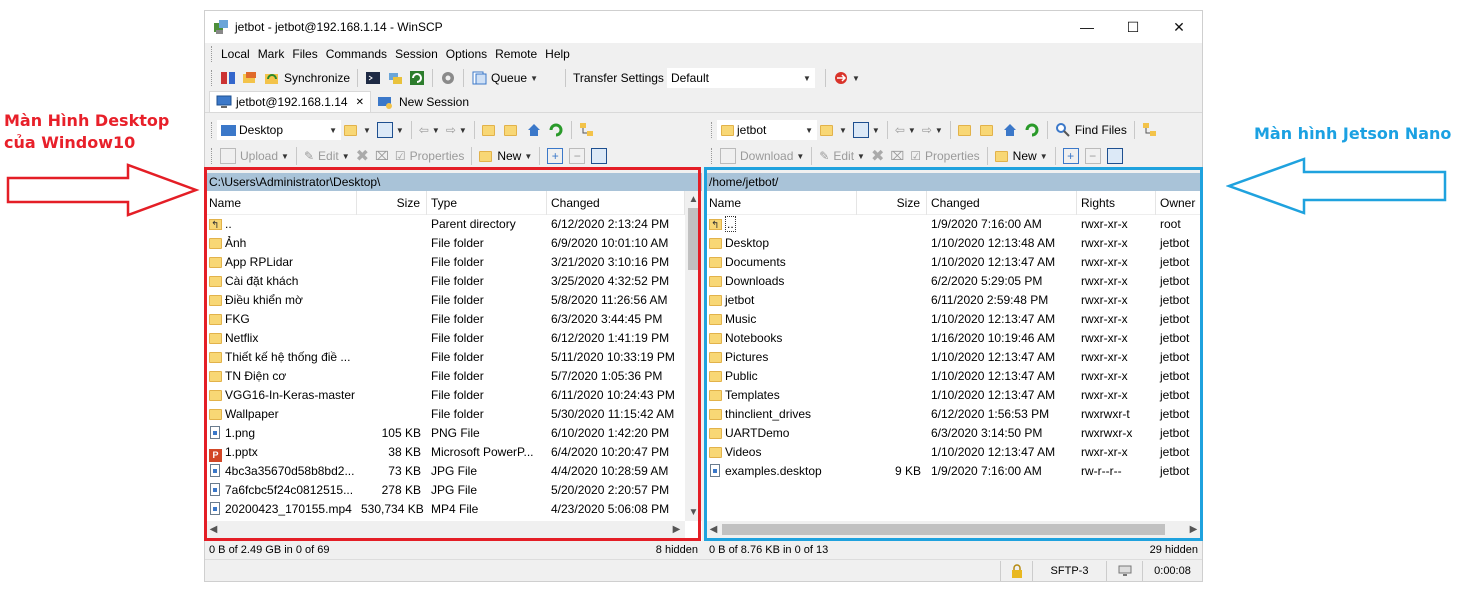  What do you see at coordinates (429, 130) in the screenshot?
I see `local-back-button: ⇦ ▼` at bounding box center [429, 130].